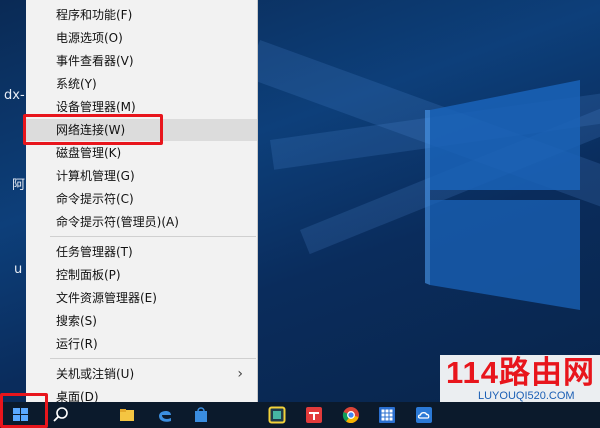 This screenshot has width=600, height=428. I want to click on menu-item-task-manager: 任务管理器(T), so click(141, 252).